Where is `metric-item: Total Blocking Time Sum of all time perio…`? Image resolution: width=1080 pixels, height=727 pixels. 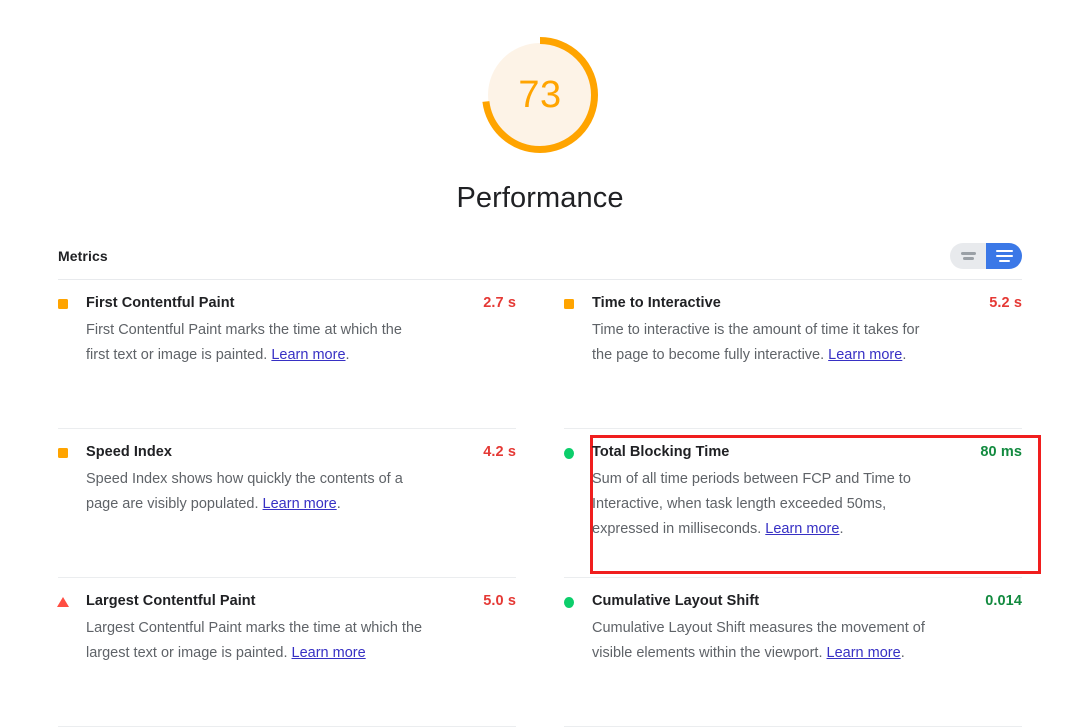 metric-item: Total Blocking Time Sum of all time perio… is located at coordinates (802, 503).